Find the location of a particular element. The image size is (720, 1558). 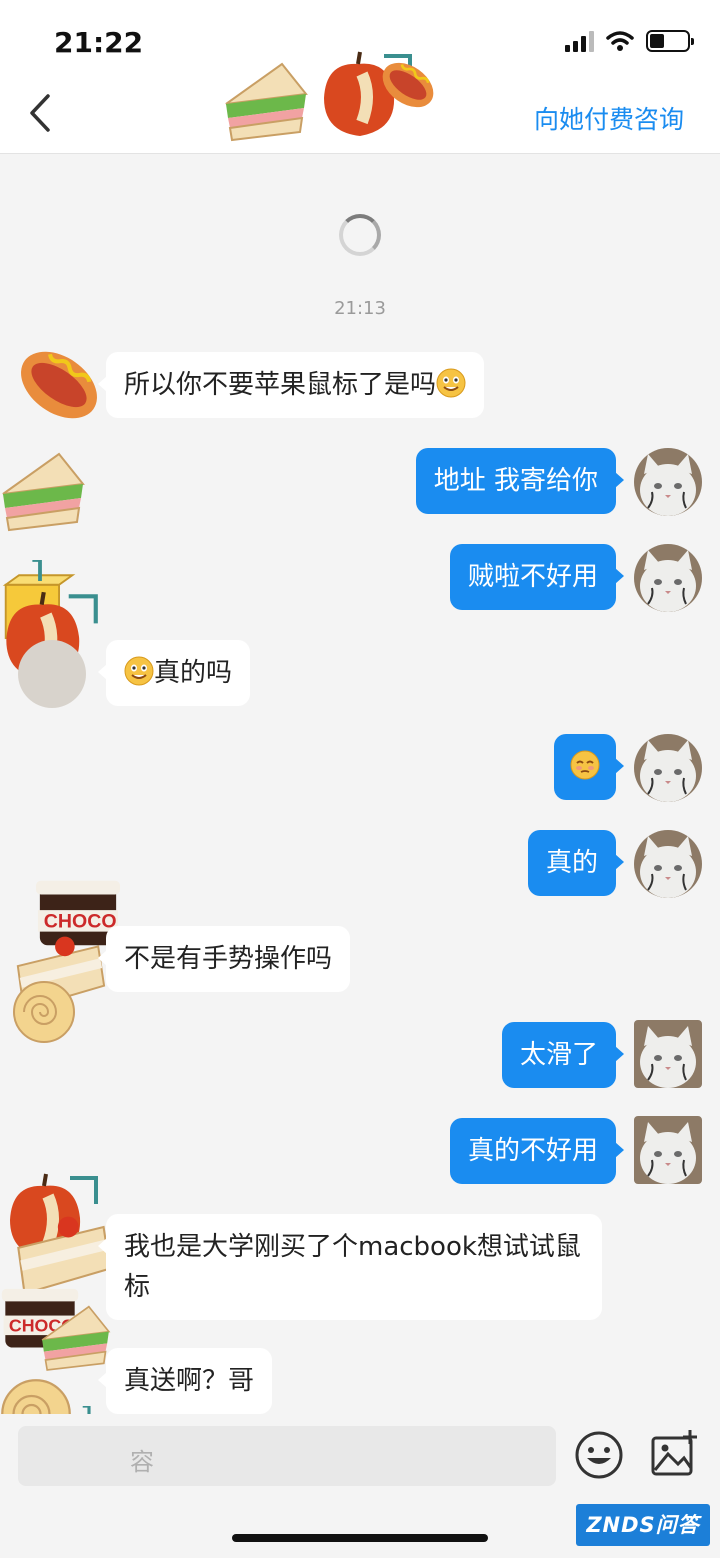

message-bubble: 贼啦不好用 is located at coordinates (537, 577).